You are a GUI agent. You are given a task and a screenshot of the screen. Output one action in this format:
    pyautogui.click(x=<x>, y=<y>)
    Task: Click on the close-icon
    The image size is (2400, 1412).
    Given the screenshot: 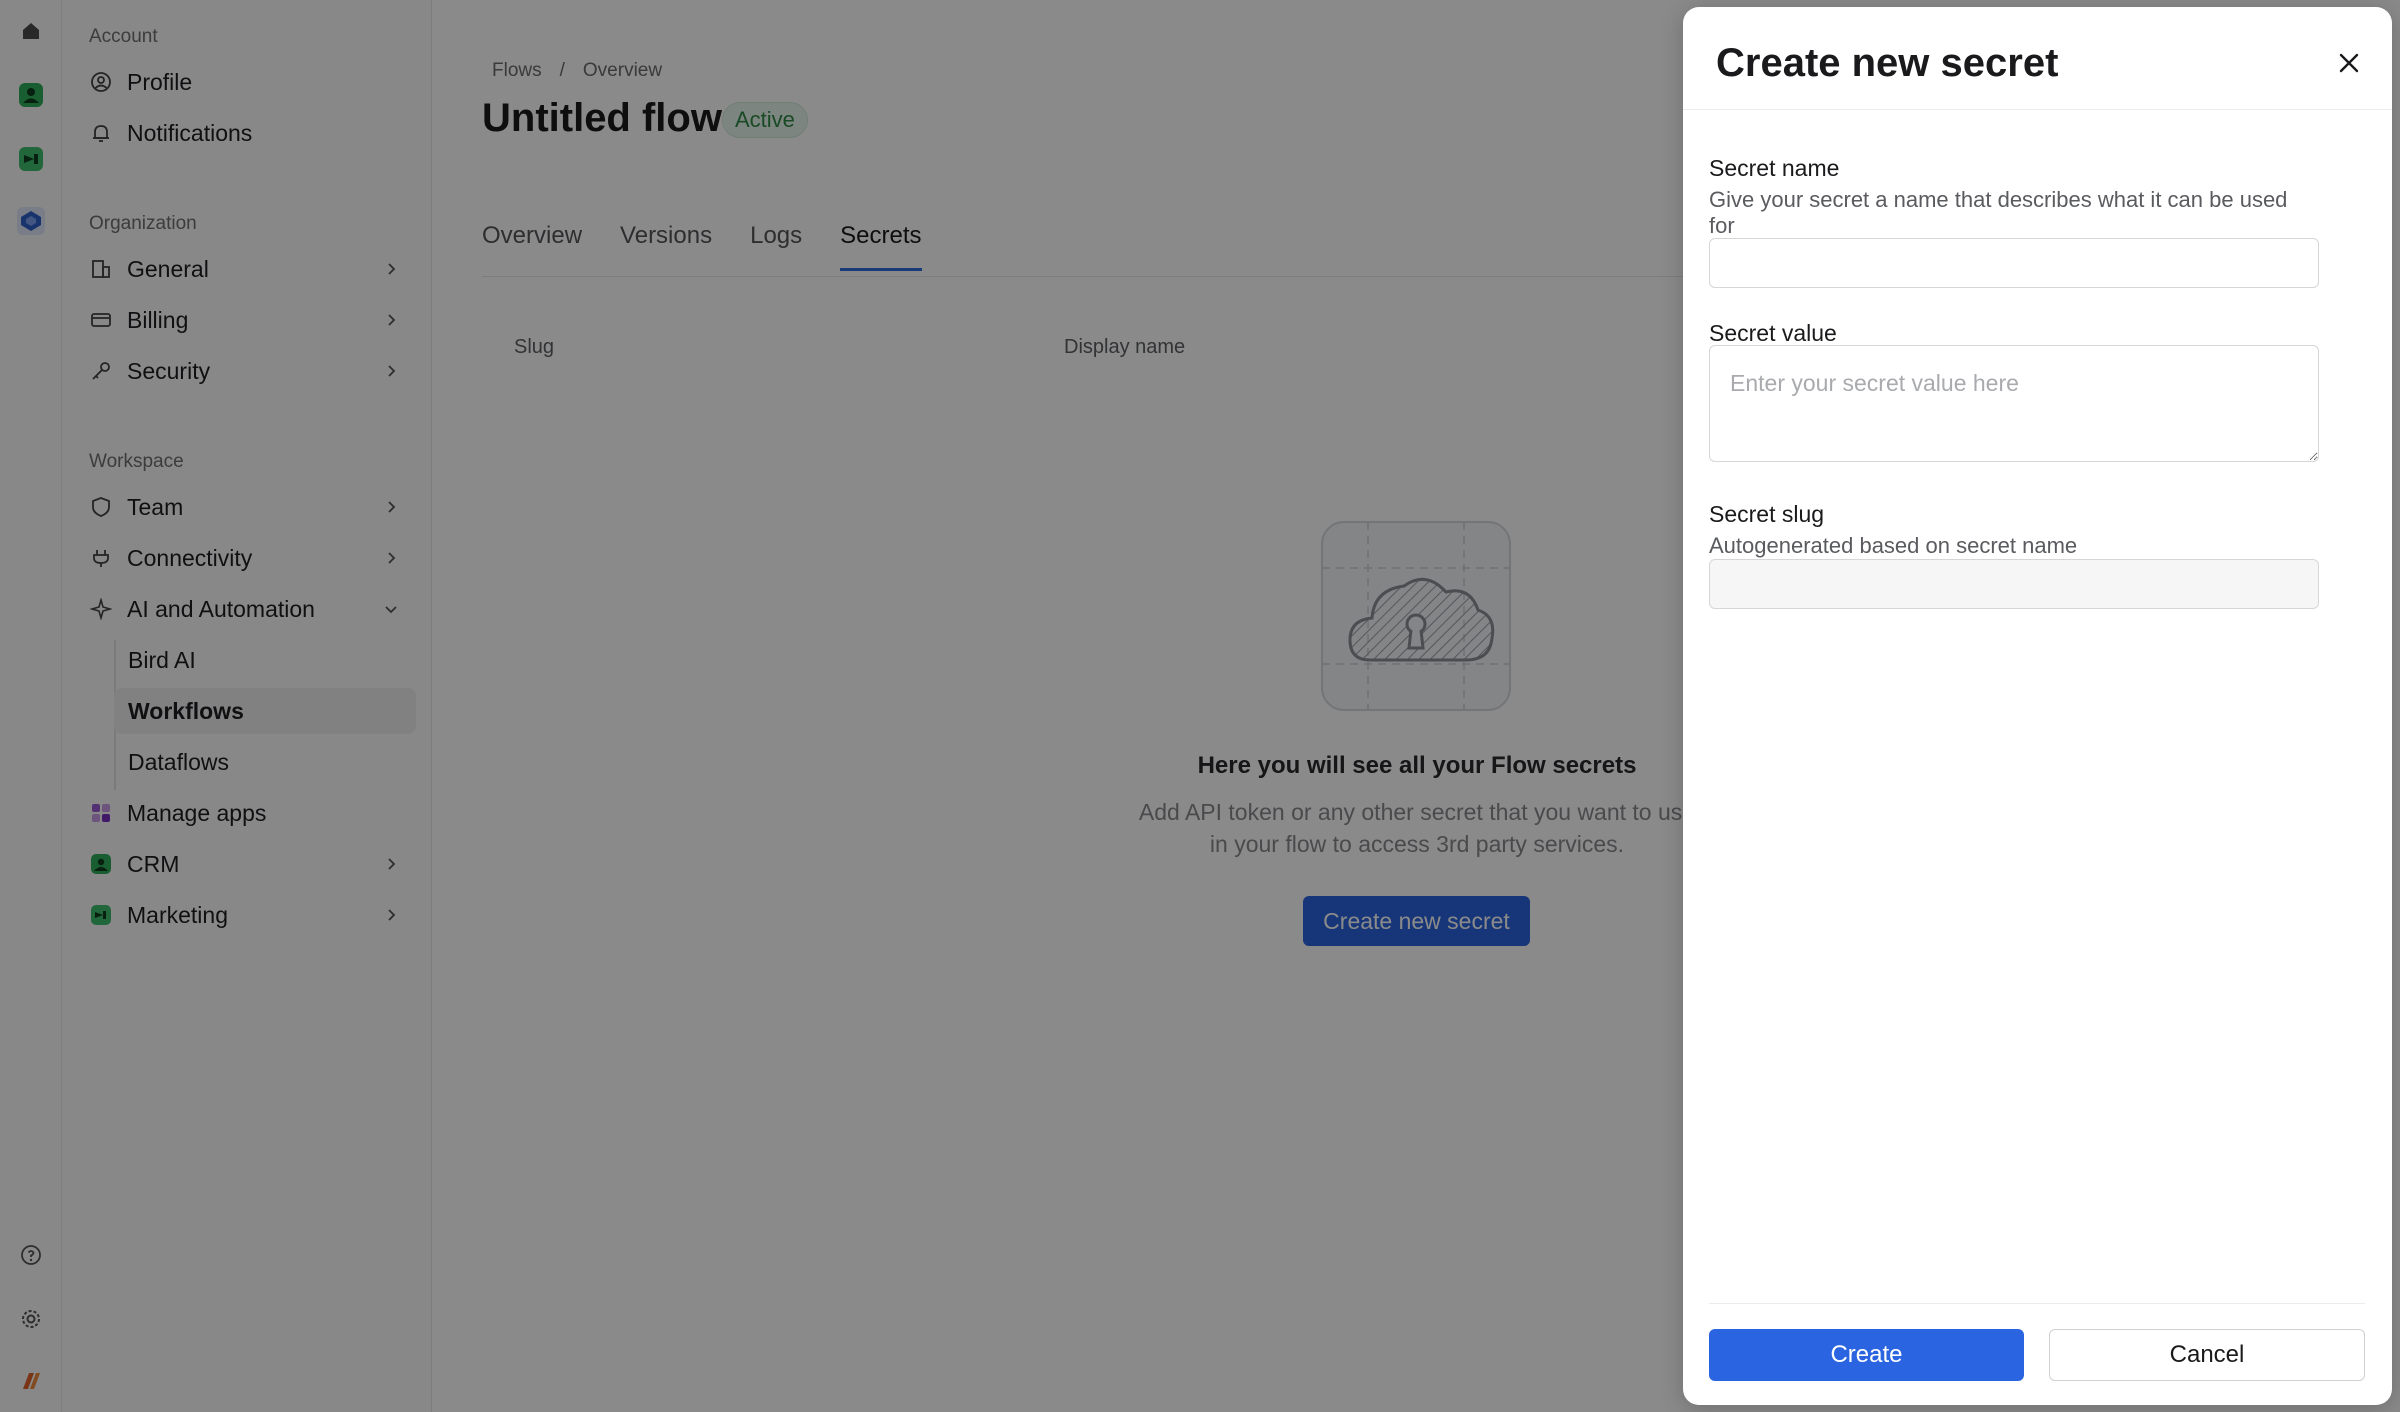 What is the action you would take?
    pyautogui.click(x=2349, y=63)
    